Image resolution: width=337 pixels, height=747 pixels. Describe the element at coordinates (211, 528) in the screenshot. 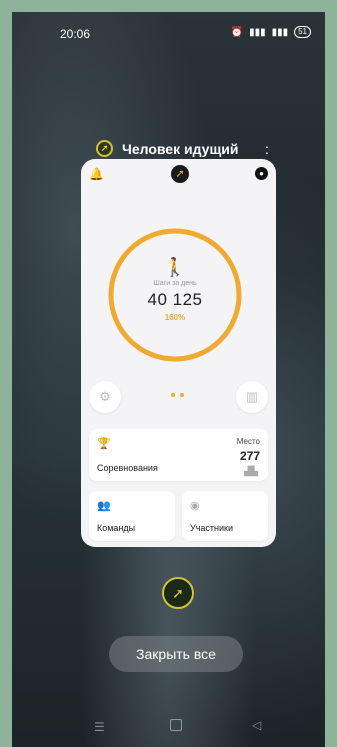

I see `participants-label: Участники` at that location.